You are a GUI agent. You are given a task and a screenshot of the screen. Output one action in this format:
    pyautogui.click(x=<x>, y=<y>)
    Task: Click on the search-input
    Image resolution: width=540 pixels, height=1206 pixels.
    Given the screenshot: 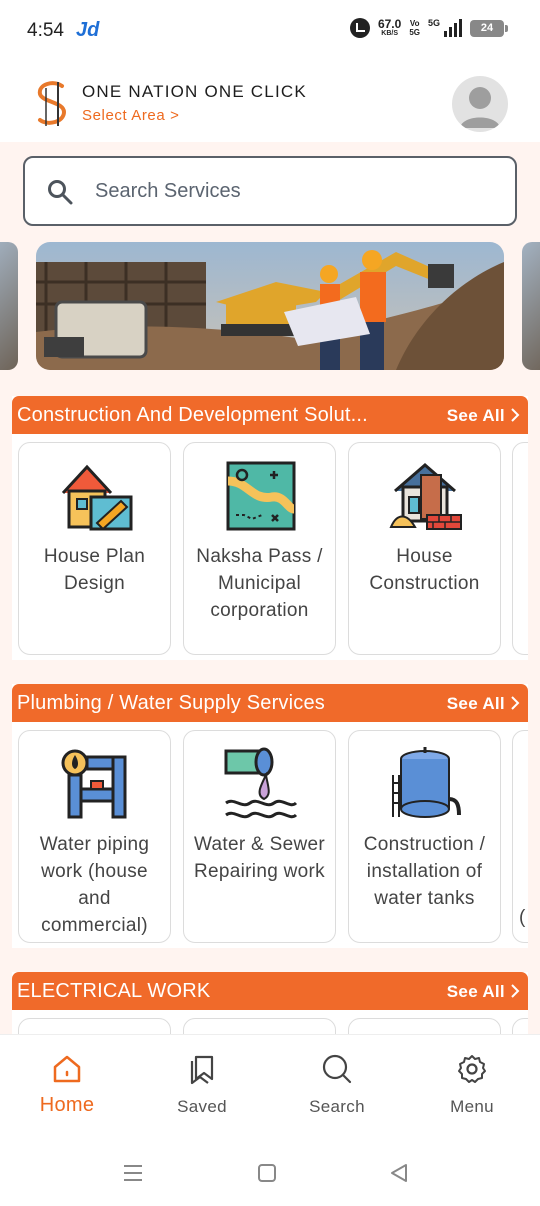 What is the action you would take?
    pyautogui.click(x=295, y=191)
    